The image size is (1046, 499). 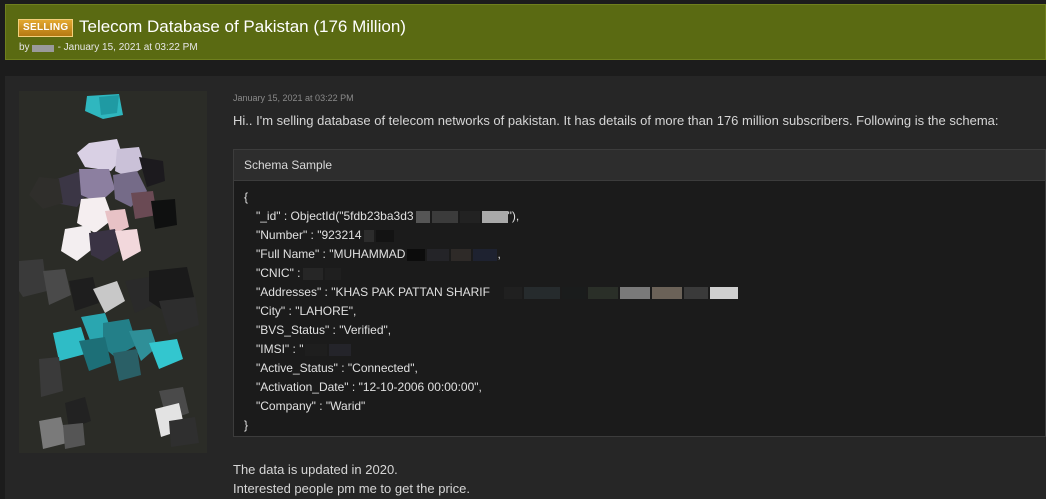 I want to click on code-text: "),, so click(x=513, y=216).